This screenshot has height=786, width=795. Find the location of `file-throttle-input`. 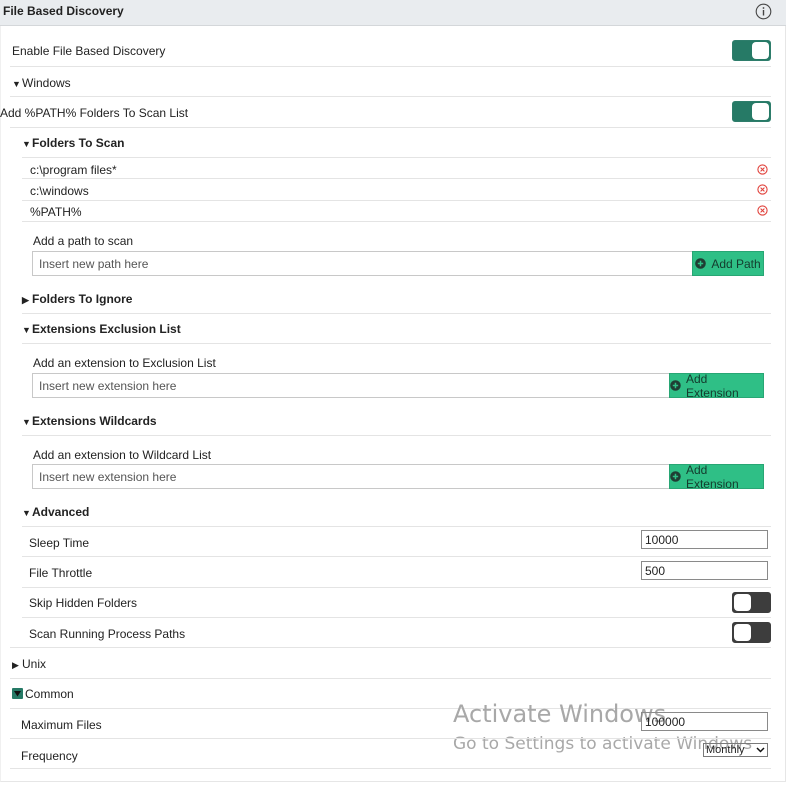

file-throttle-input is located at coordinates (704, 570).